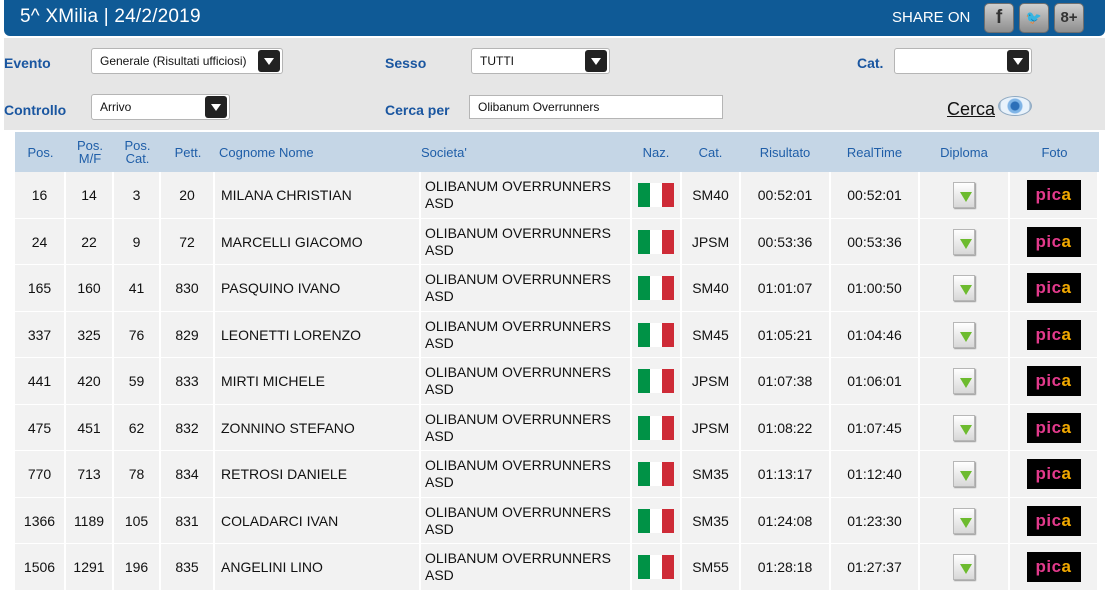 This screenshot has height=603, width=1110. What do you see at coordinates (875, 195) in the screenshot?
I see `cell-realtime: 00:52:01` at bounding box center [875, 195].